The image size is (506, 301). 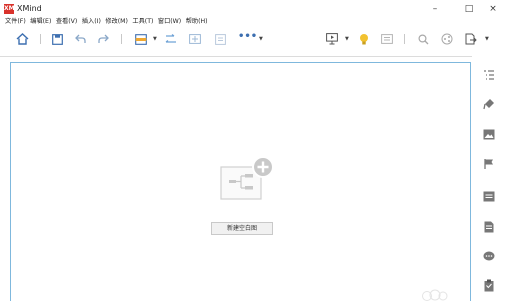 I want to click on new-map-illustration-icon, so click(x=247, y=180).